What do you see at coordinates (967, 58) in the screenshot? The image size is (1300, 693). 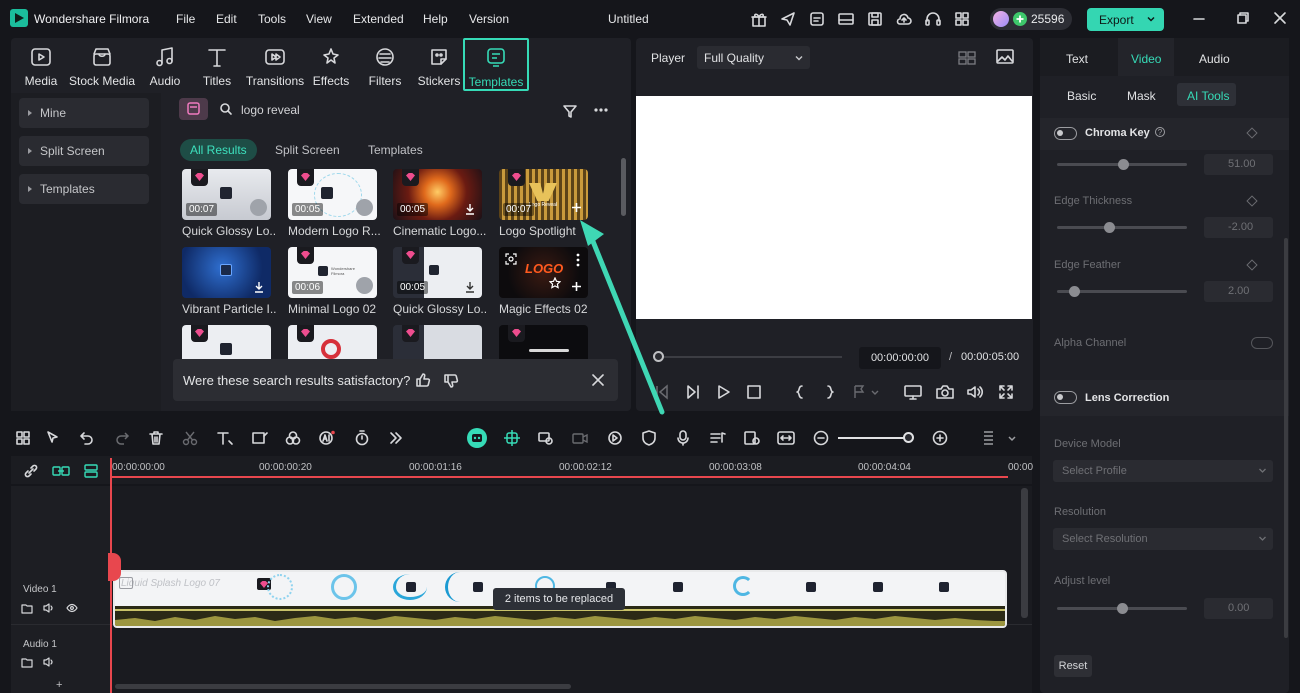 I see `grid-view-icon` at bounding box center [967, 58].